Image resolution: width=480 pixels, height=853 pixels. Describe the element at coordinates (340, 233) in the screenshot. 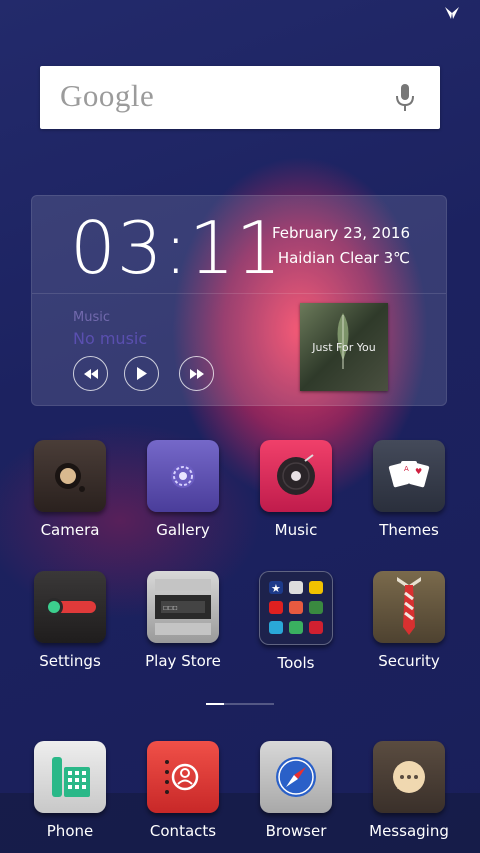

I see `date-text: February 23, 2016` at that location.